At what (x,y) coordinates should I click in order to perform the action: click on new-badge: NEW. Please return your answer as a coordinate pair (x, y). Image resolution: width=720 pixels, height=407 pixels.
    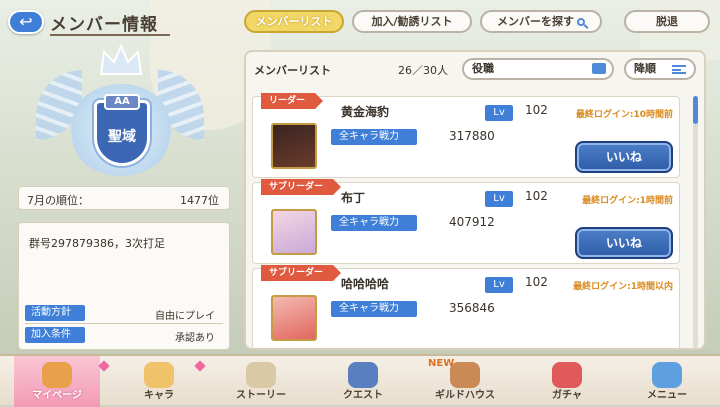
    Looking at the image, I should click on (441, 363).